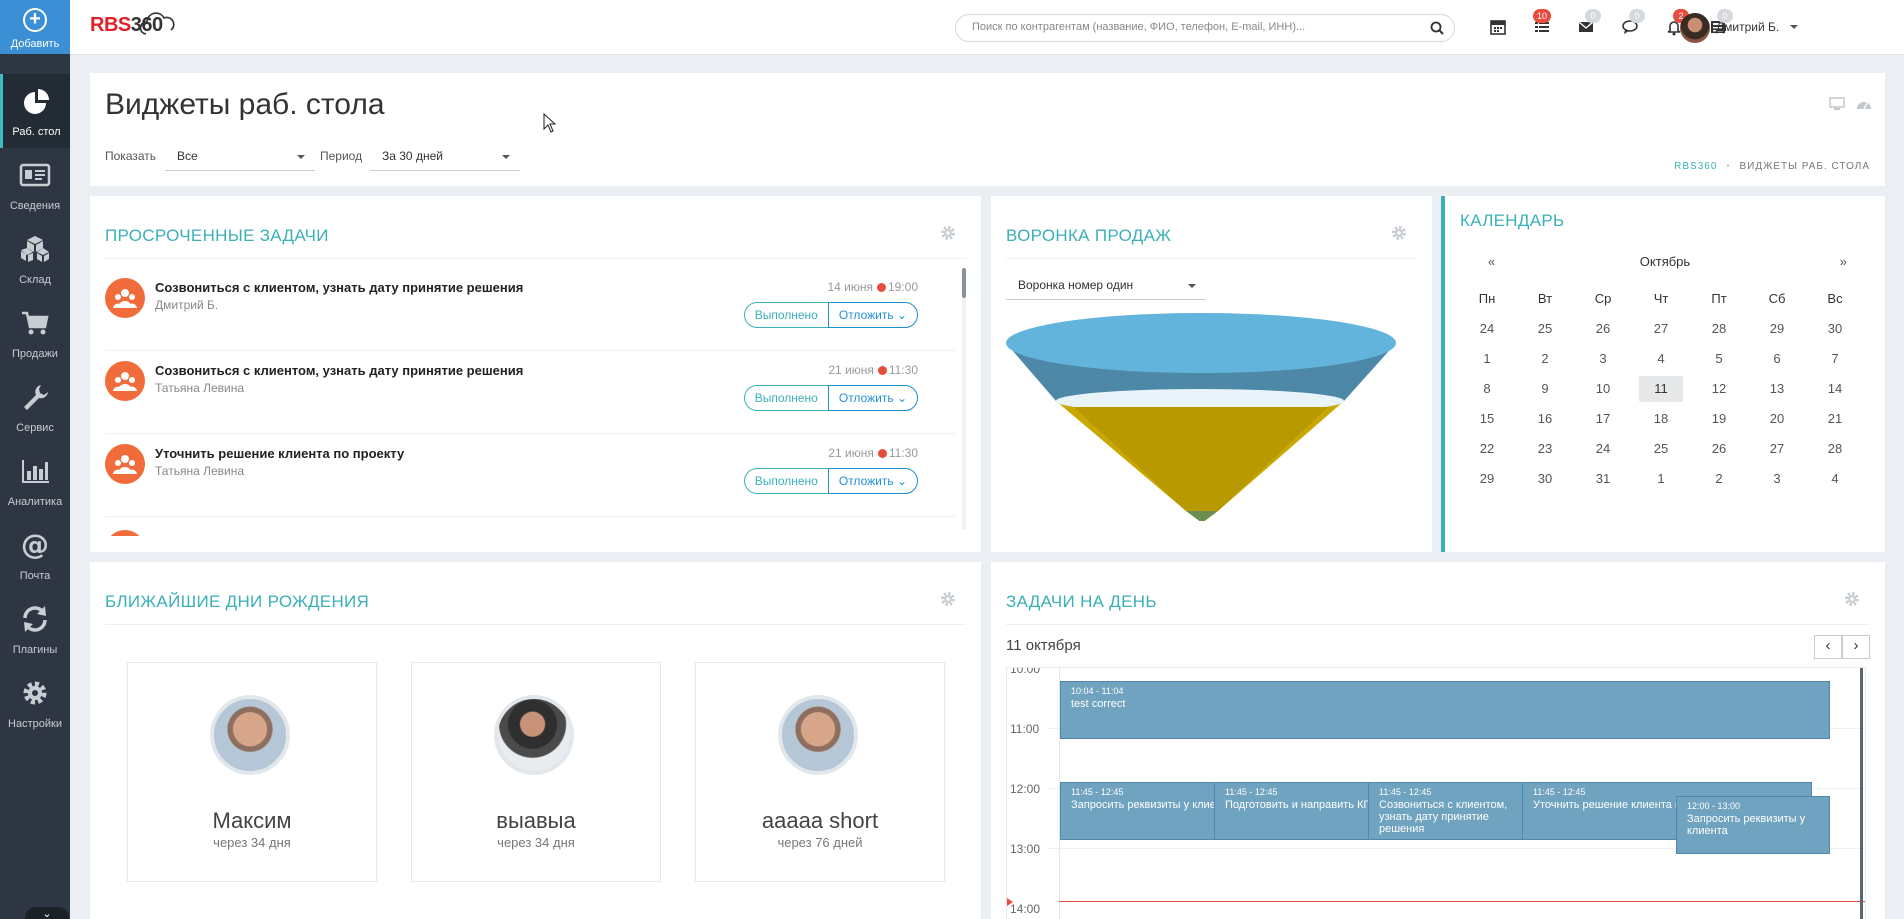 The image size is (1904, 919). Describe the element at coordinates (35, 111) in the screenshot. I see `sidebar-item-desktop: Раб. стол` at that location.